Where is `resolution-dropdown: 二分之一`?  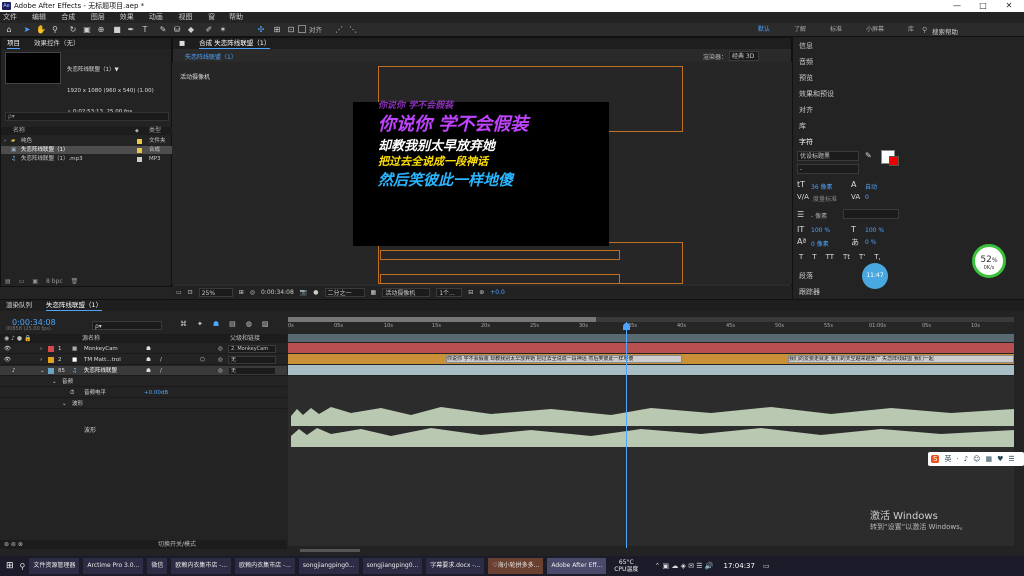 resolution-dropdown: 二分之一 is located at coordinates (344, 292).